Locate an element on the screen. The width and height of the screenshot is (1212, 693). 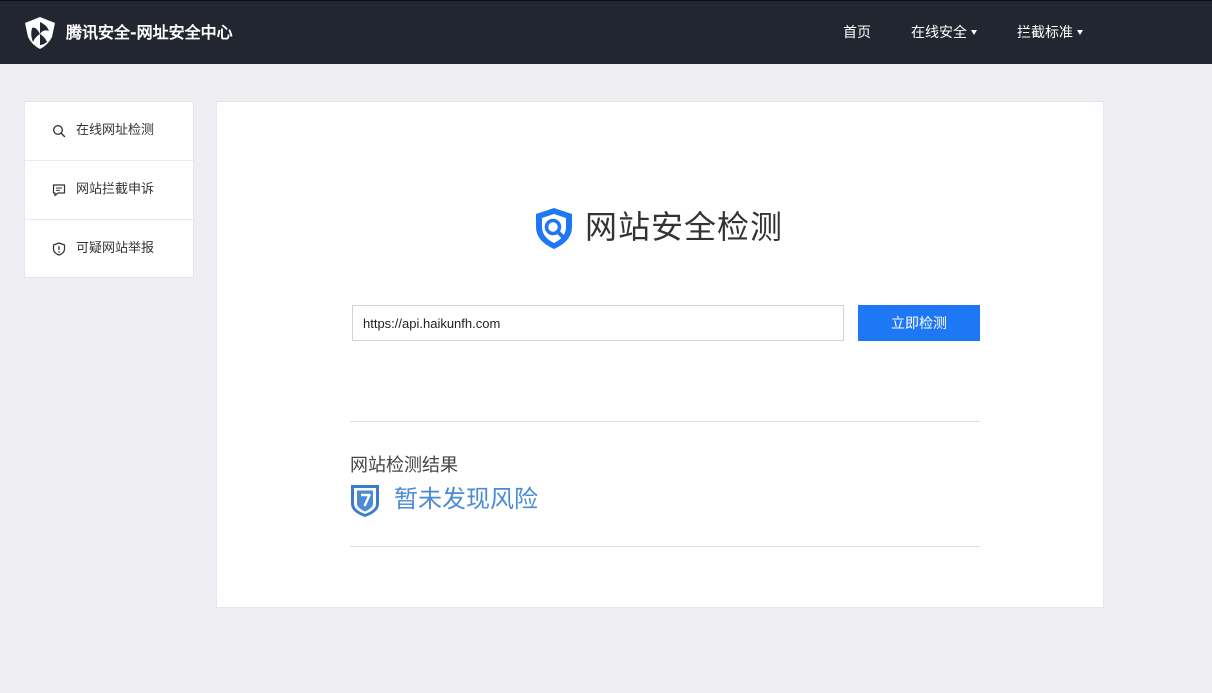
message-icon is located at coordinates (59, 190).